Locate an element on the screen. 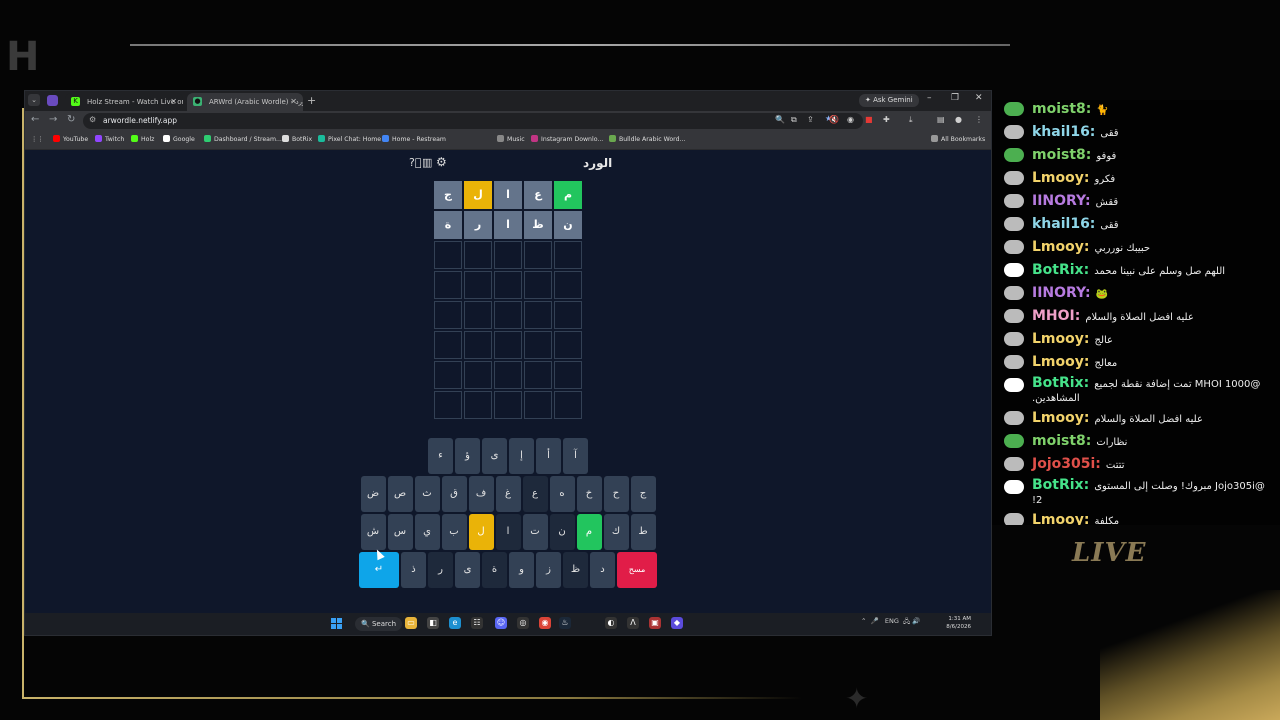 The width and height of the screenshot is (1280, 720). address-bar: ⚙ arwordle.netlify.app 🔍 ⧉ ⇪ ★ is located at coordinates (473, 121).